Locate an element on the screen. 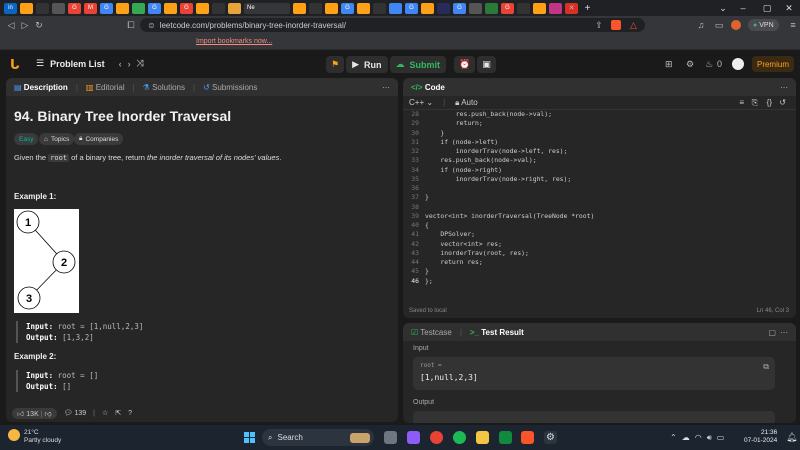 This screenshot has width=800, height=450. wifi-icon: ◠ is located at coordinates (698, 438).